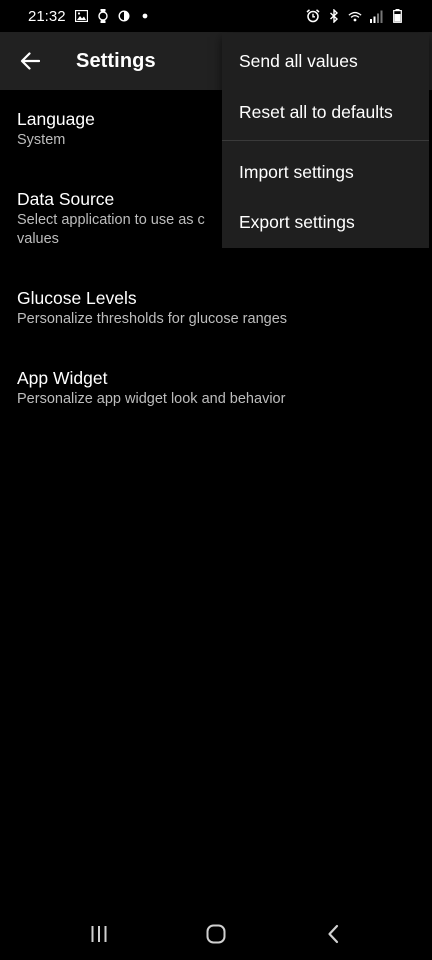  I want to click on home-button, so click(216, 934).